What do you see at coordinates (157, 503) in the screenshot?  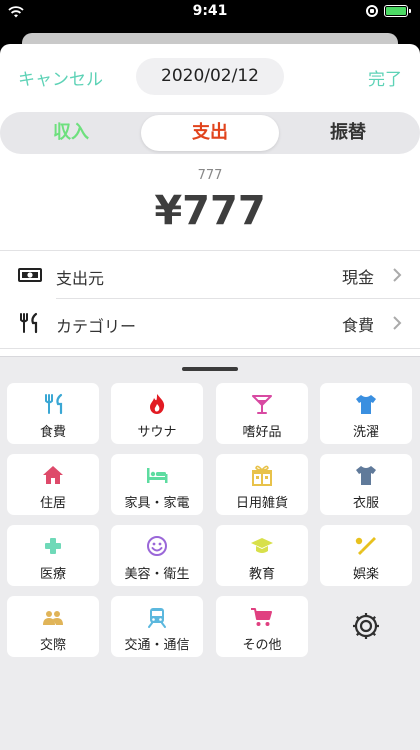 I see `category-tile-label: 家具・家電` at bounding box center [157, 503].